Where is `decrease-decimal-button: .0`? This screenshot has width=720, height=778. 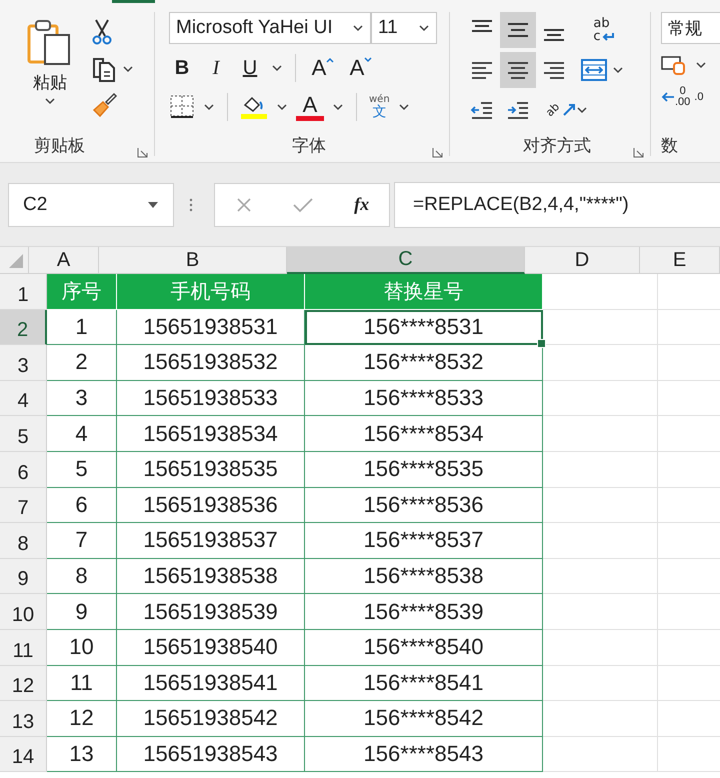
decrease-decimal-button: .0 is located at coordinates (699, 97).